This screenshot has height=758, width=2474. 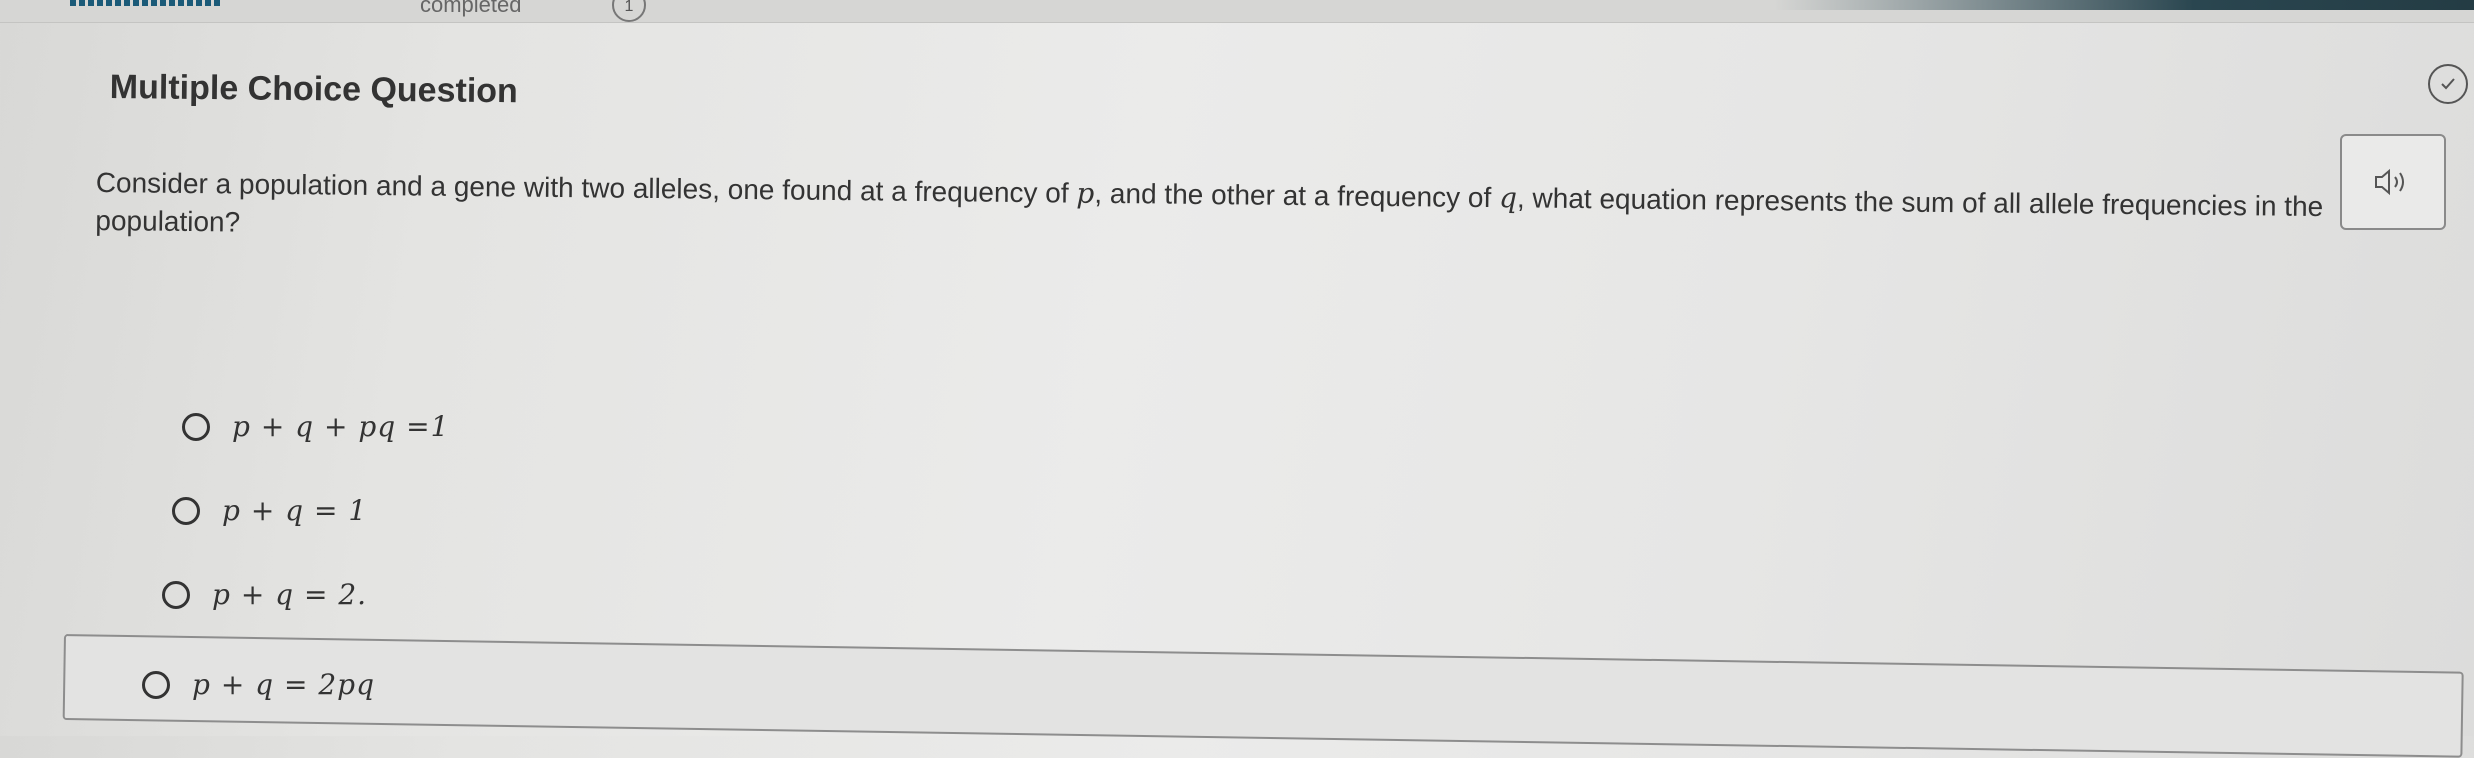 What do you see at coordinates (314, 89) in the screenshot?
I see `question-type-title: Multiple Choice Question` at bounding box center [314, 89].